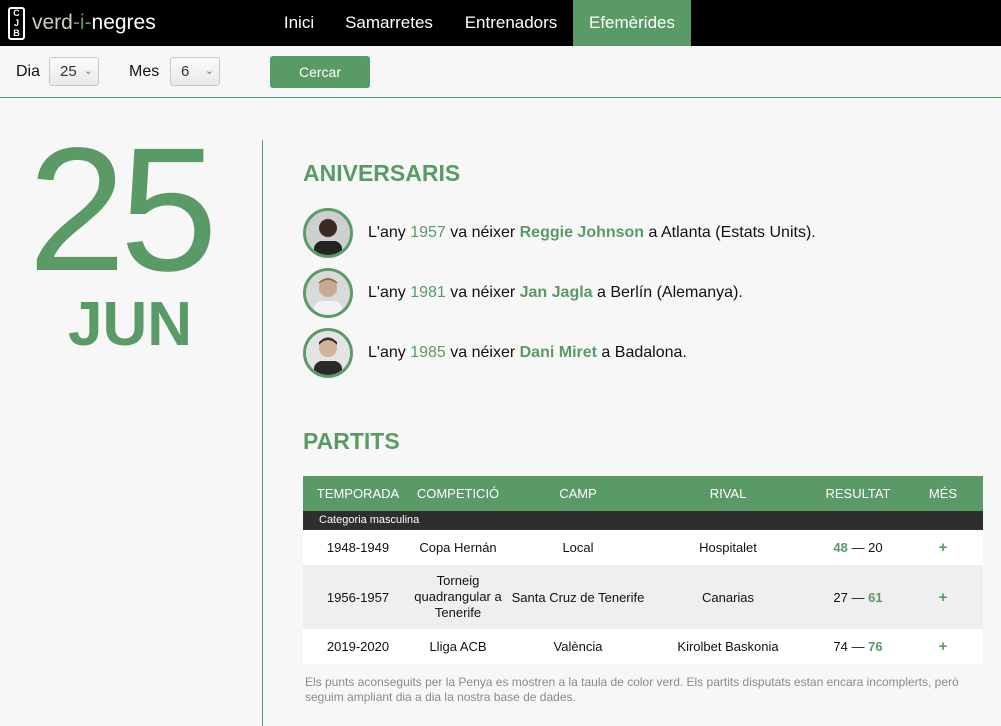 This screenshot has height=726, width=1001. I want to click on col-header-rival: RIVAL, so click(728, 493).